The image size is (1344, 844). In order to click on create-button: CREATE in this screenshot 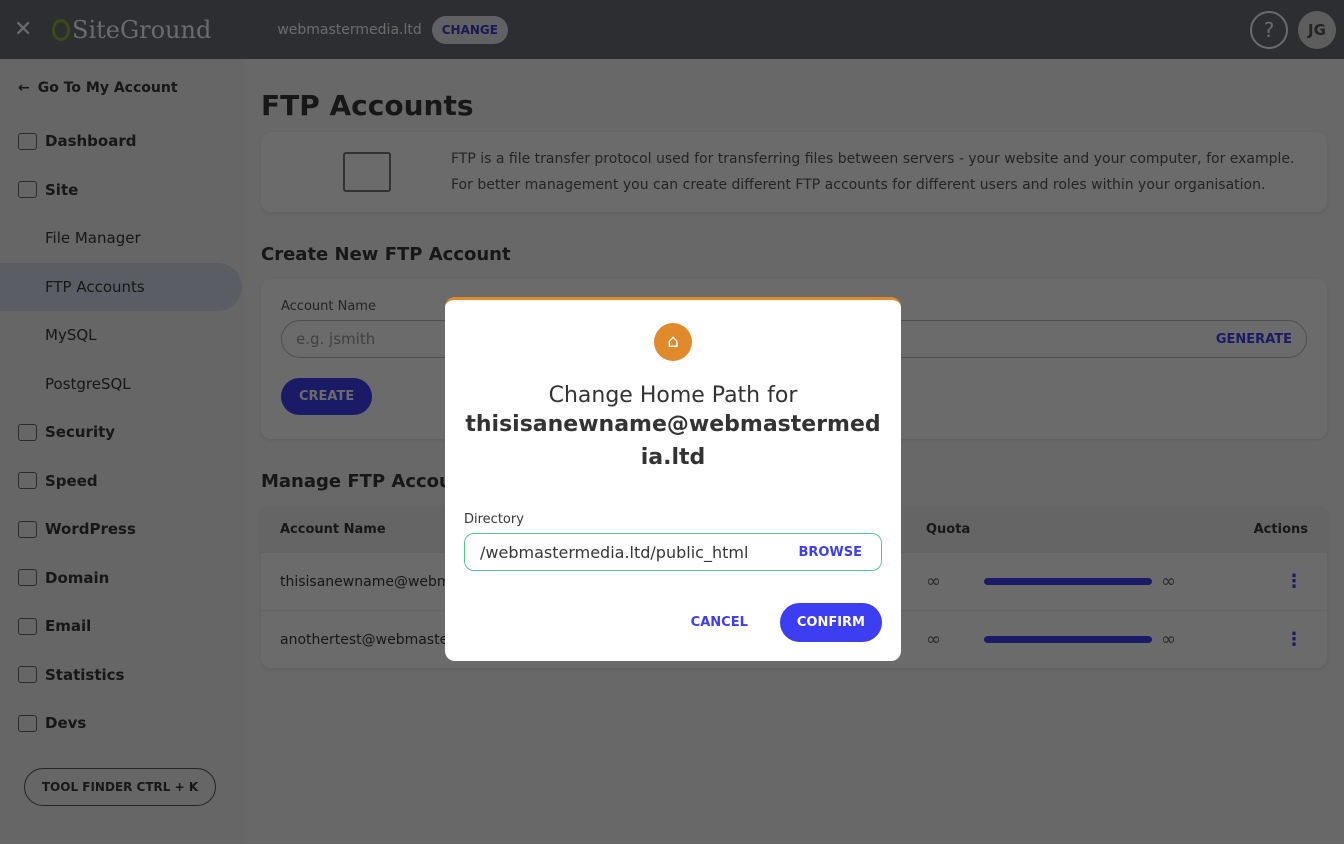, I will do `click(327, 396)`.